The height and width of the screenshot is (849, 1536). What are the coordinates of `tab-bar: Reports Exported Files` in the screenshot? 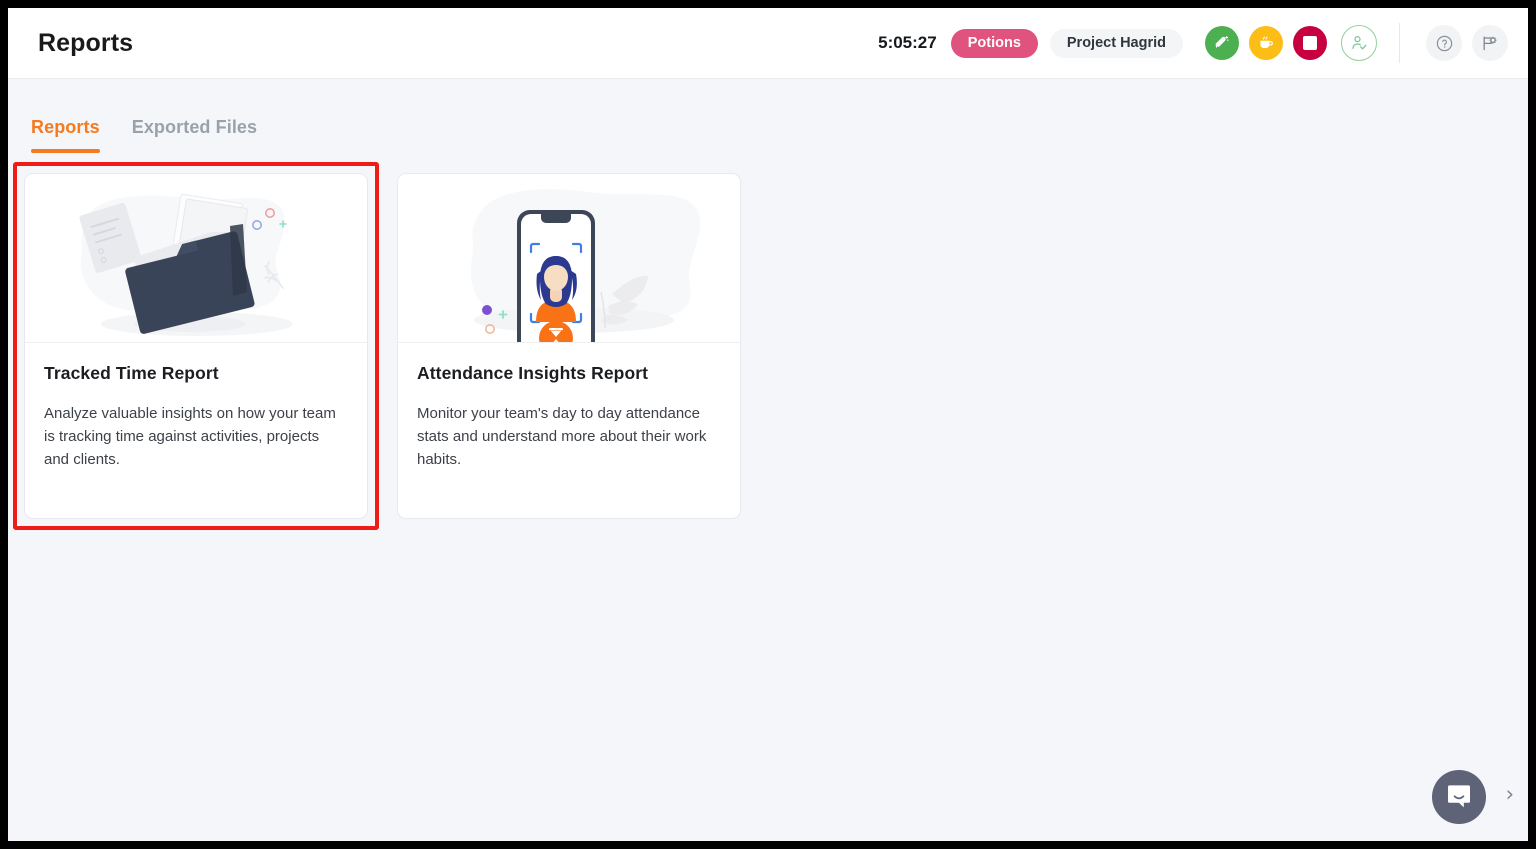 It's located at (768, 116).